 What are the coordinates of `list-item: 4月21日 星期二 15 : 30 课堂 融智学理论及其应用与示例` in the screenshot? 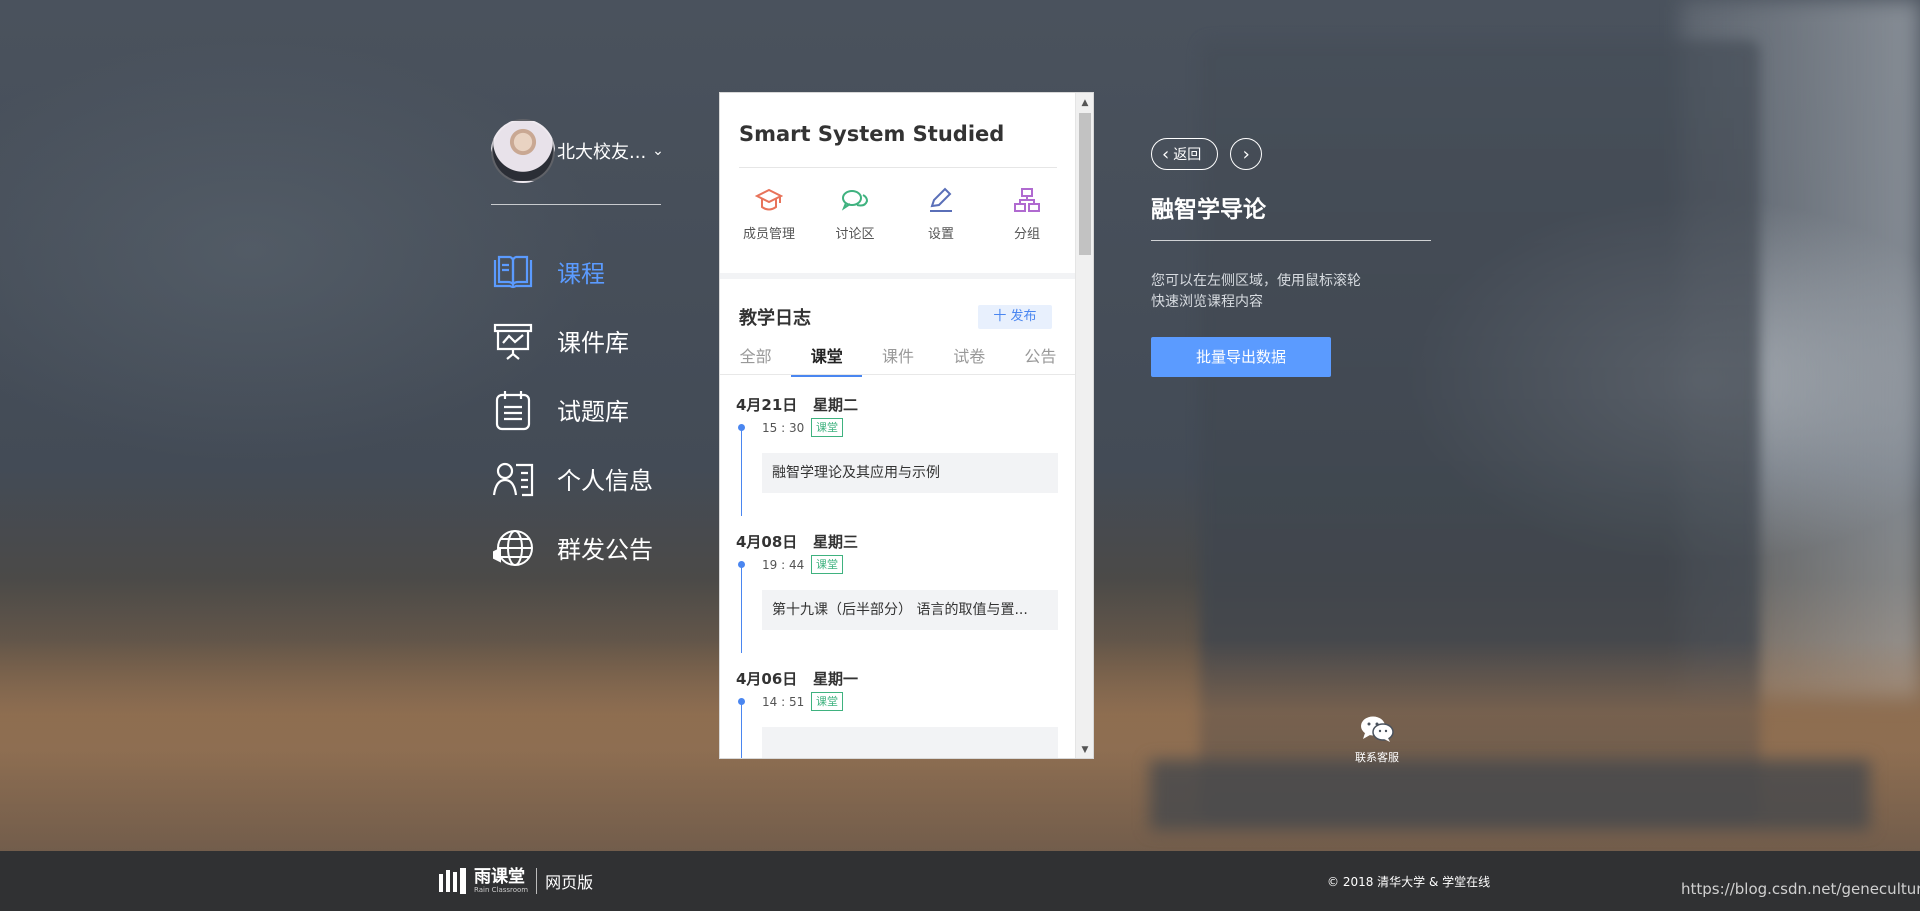 It's located at (898, 462).